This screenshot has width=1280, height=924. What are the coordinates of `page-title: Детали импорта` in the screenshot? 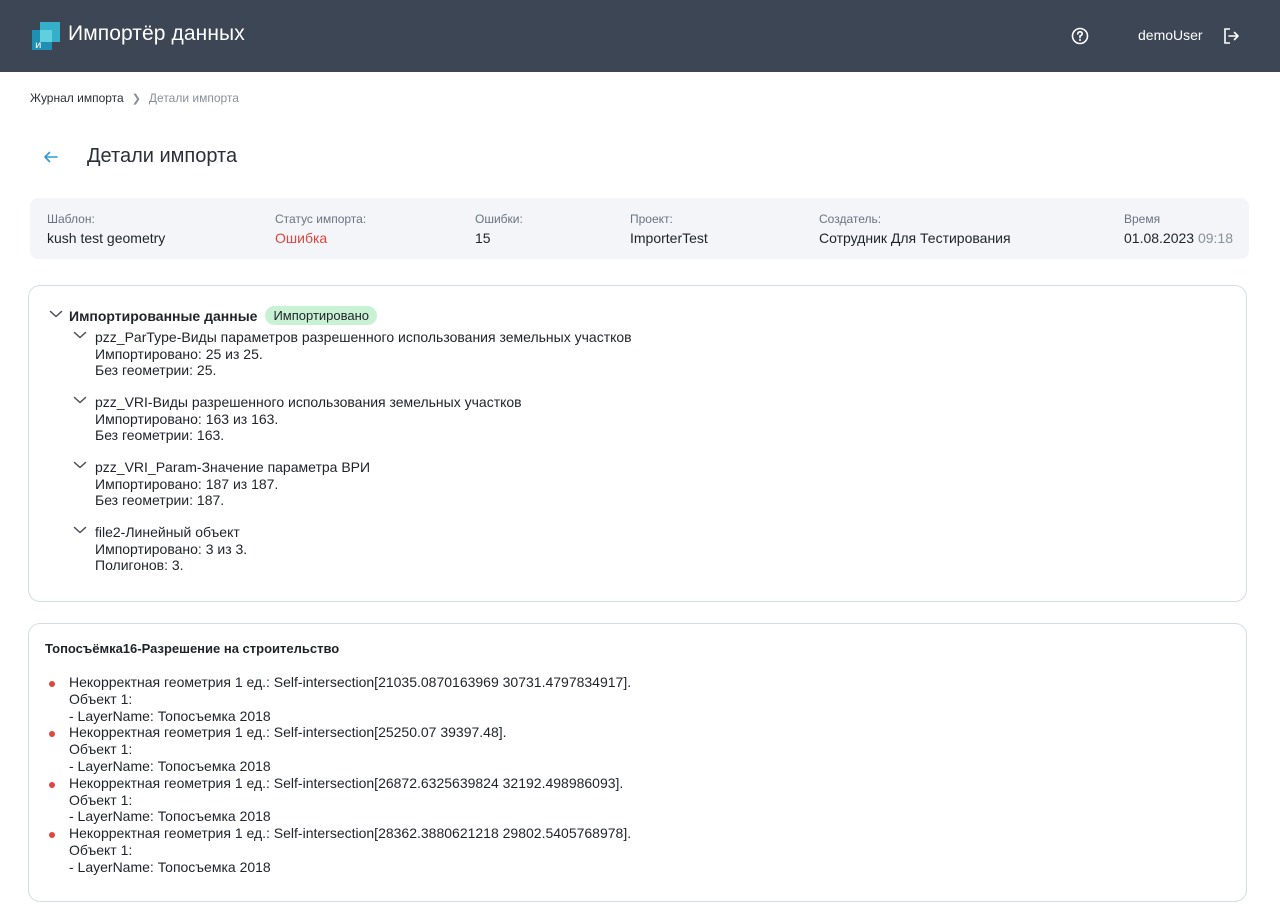 It's located at (162, 156).